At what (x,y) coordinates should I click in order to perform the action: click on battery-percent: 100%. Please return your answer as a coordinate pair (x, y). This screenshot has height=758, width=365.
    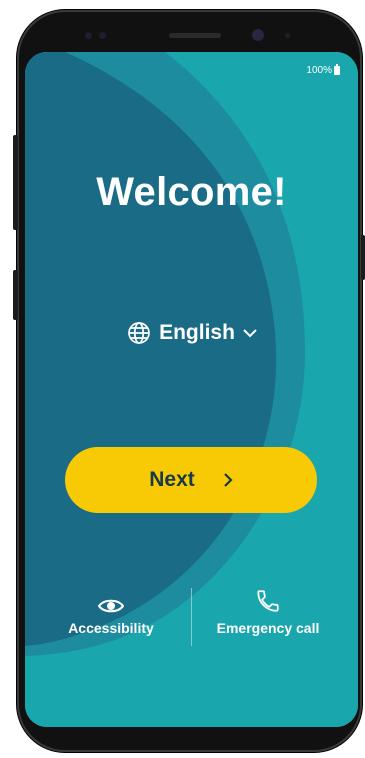
    Looking at the image, I should click on (319, 70).